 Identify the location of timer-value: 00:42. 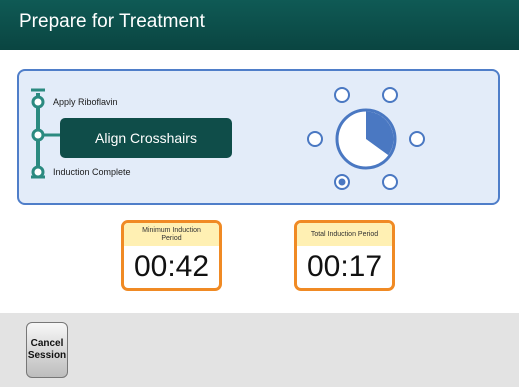
(171, 266).